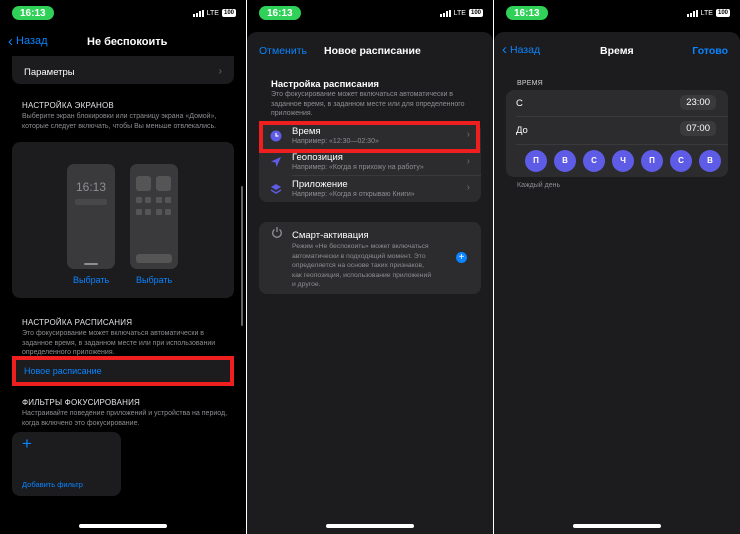 The height and width of the screenshot is (534, 740). I want to click on day-button-fri: П, so click(652, 161).